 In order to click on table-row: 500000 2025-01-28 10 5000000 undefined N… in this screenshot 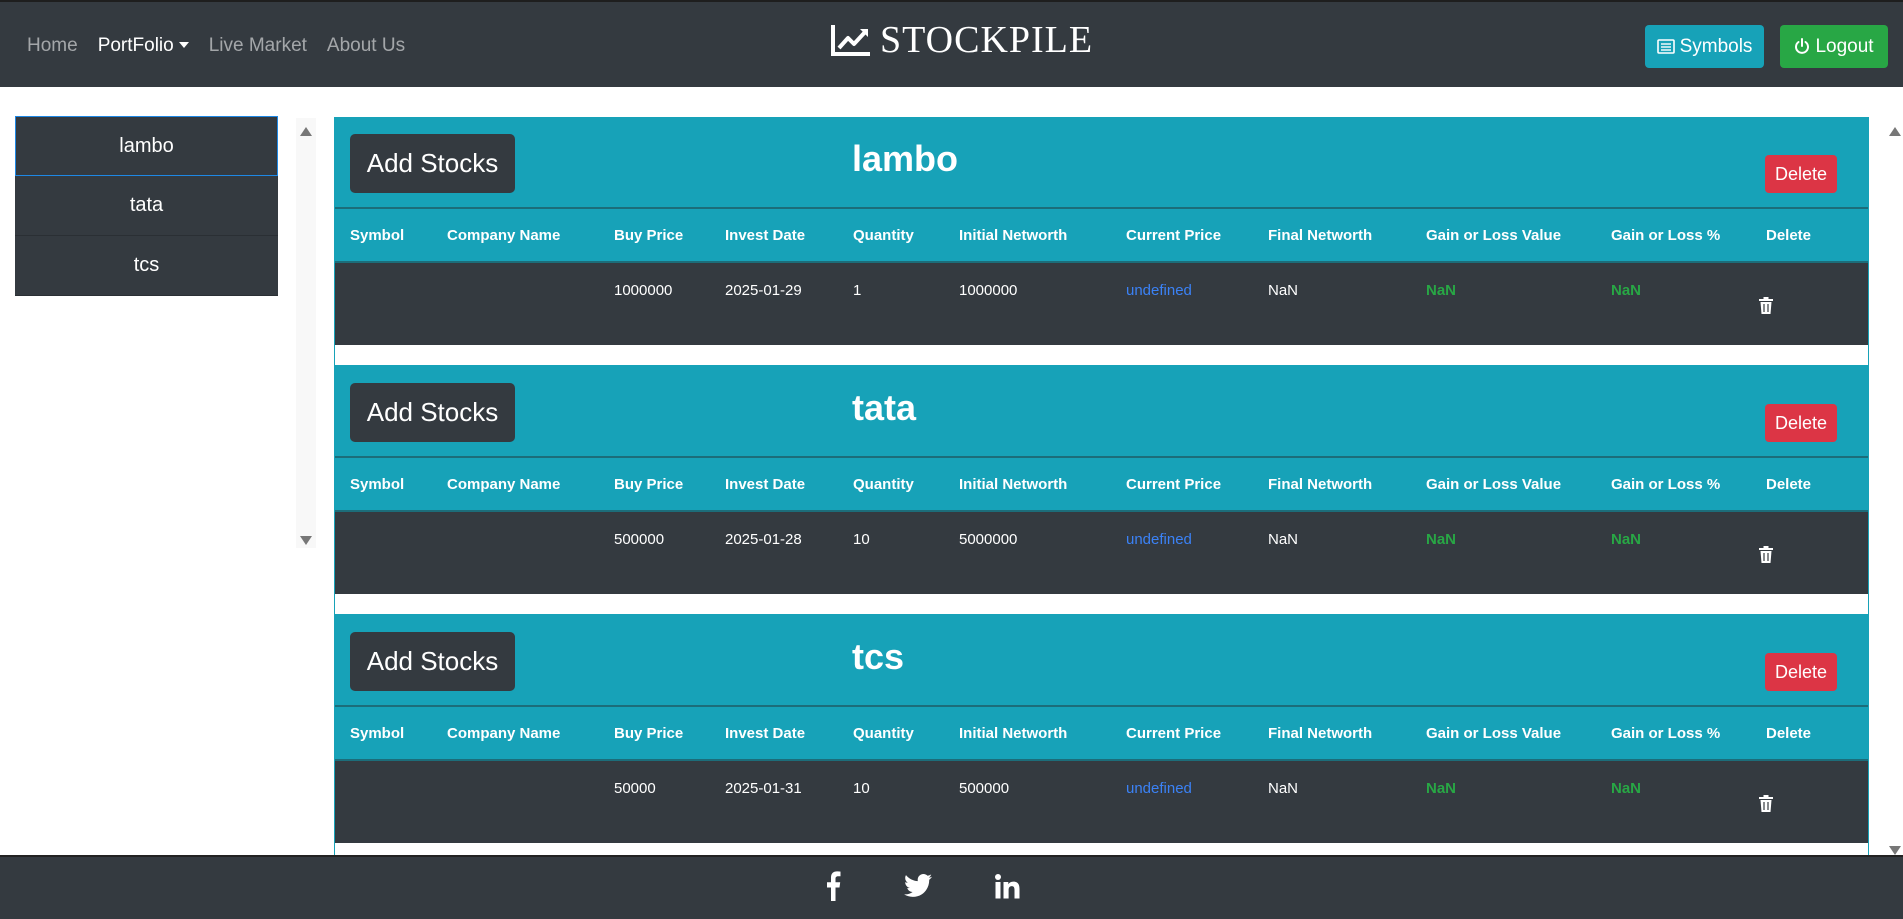, I will do `click(1101, 553)`.